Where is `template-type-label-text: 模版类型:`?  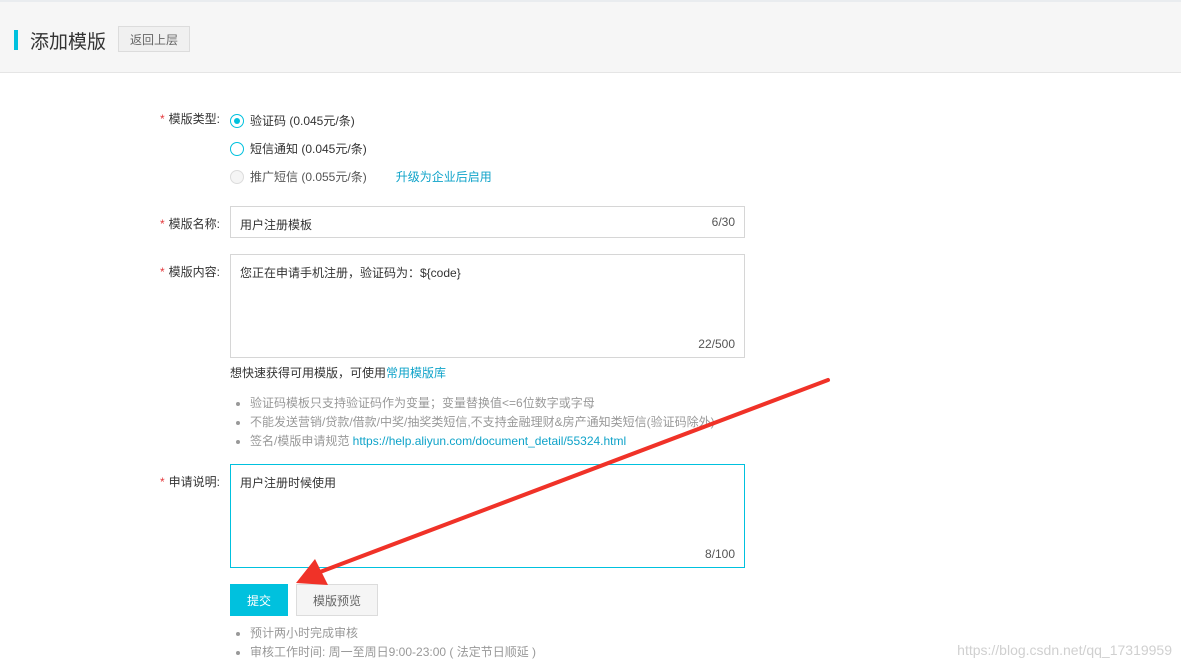 template-type-label-text: 模版类型: is located at coordinates (194, 119).